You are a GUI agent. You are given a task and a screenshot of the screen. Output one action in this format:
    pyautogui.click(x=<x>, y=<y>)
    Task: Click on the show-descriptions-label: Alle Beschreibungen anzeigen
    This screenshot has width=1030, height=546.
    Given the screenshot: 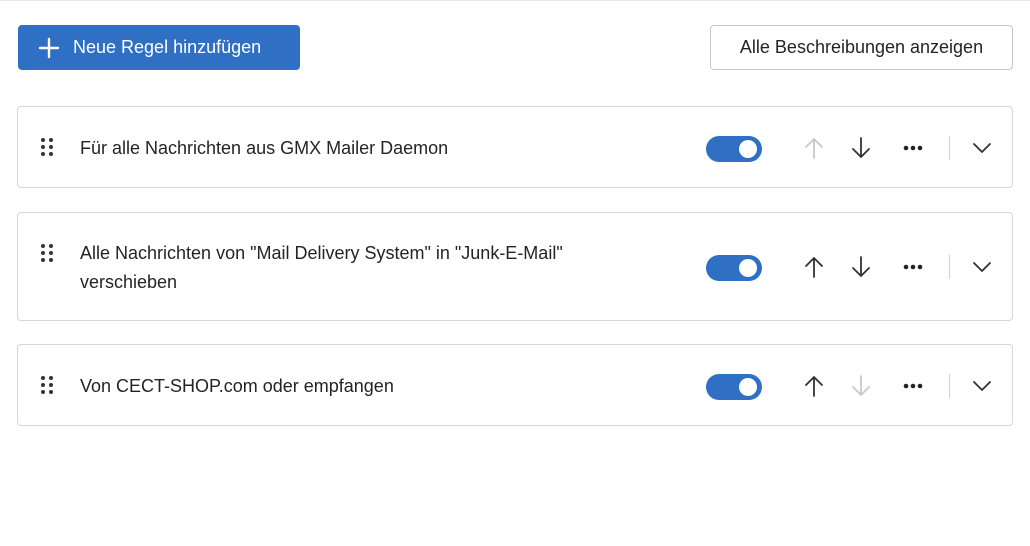 What is the action you would take?
    pyautogui.click(x=861, y=47)
    